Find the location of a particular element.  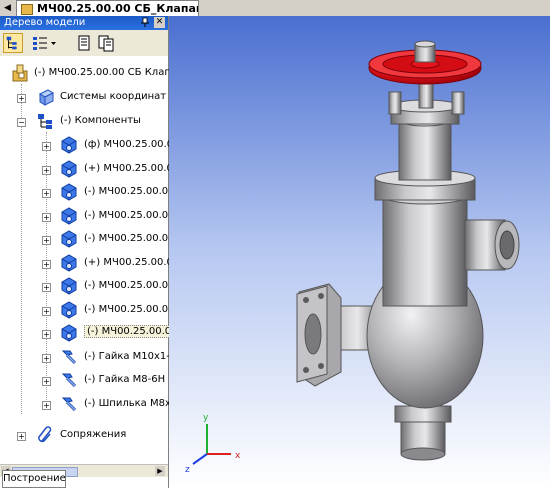

tree-structure-icon is located at coordinates (13, 43).